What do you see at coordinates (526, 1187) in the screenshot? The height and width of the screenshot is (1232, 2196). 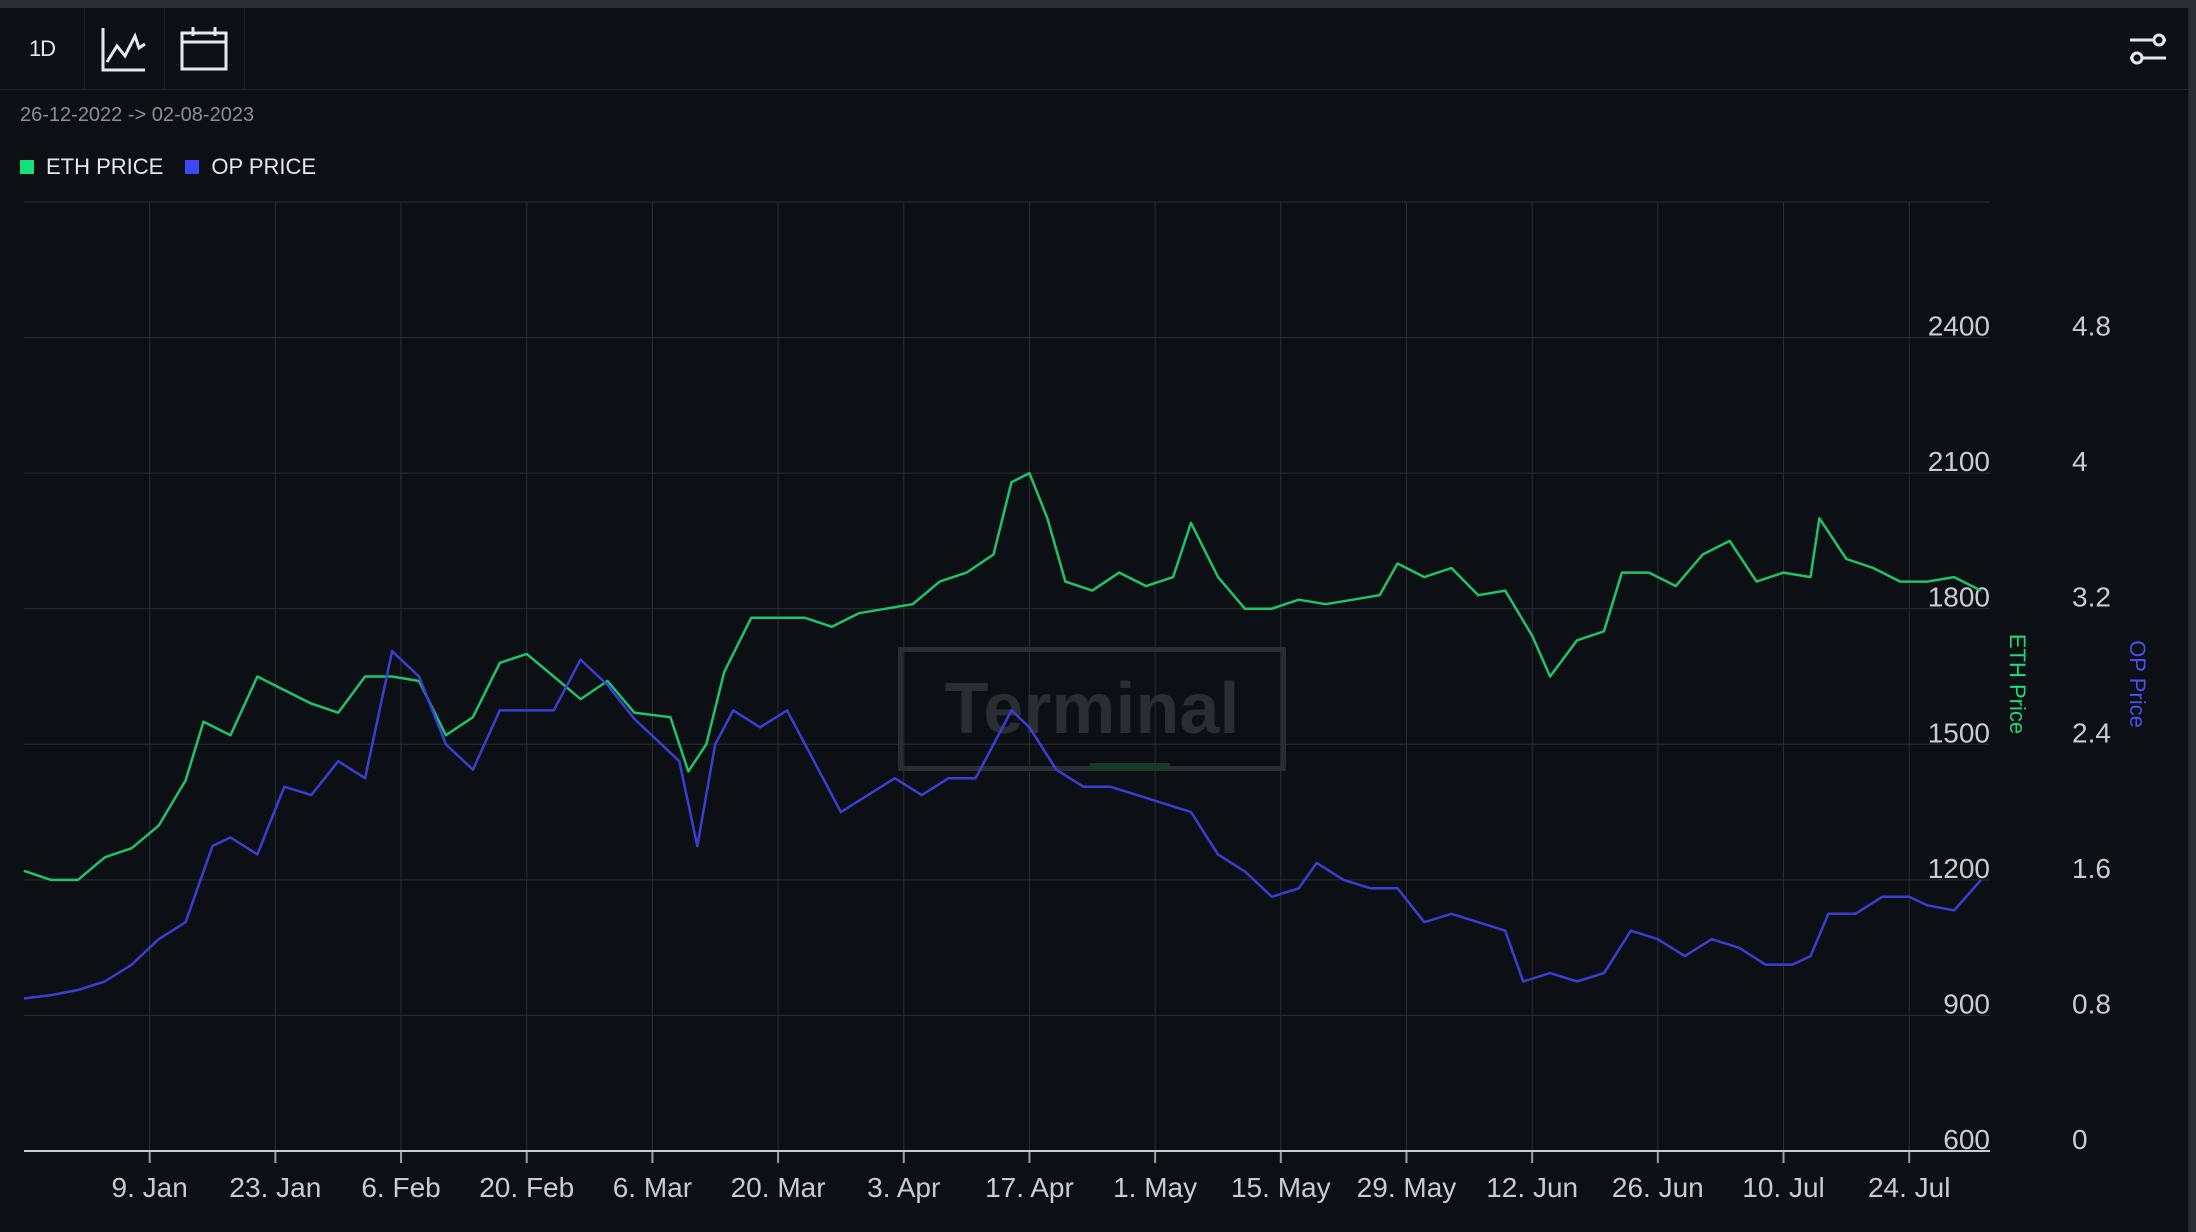 I see `x-axis-tick-label: 20. Feb` at bounding box center [526, 1187].